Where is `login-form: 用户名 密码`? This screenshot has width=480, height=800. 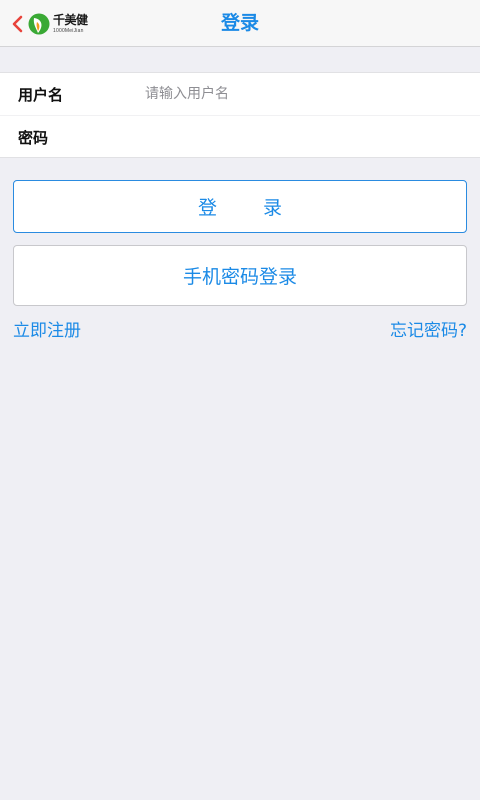 login-form: 用户名 密码 is located at coordinates (240, 115).